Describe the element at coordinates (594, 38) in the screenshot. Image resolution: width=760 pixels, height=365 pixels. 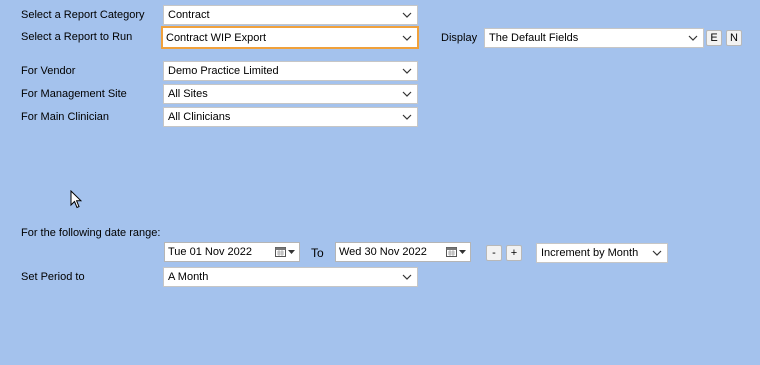
I see `display-select: The Default Fields` at that location.